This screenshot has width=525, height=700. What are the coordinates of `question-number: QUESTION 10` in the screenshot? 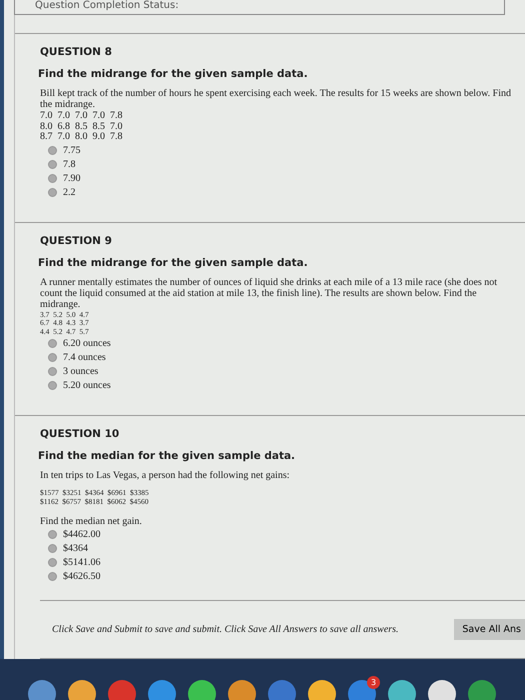 It's located at (80, 434).